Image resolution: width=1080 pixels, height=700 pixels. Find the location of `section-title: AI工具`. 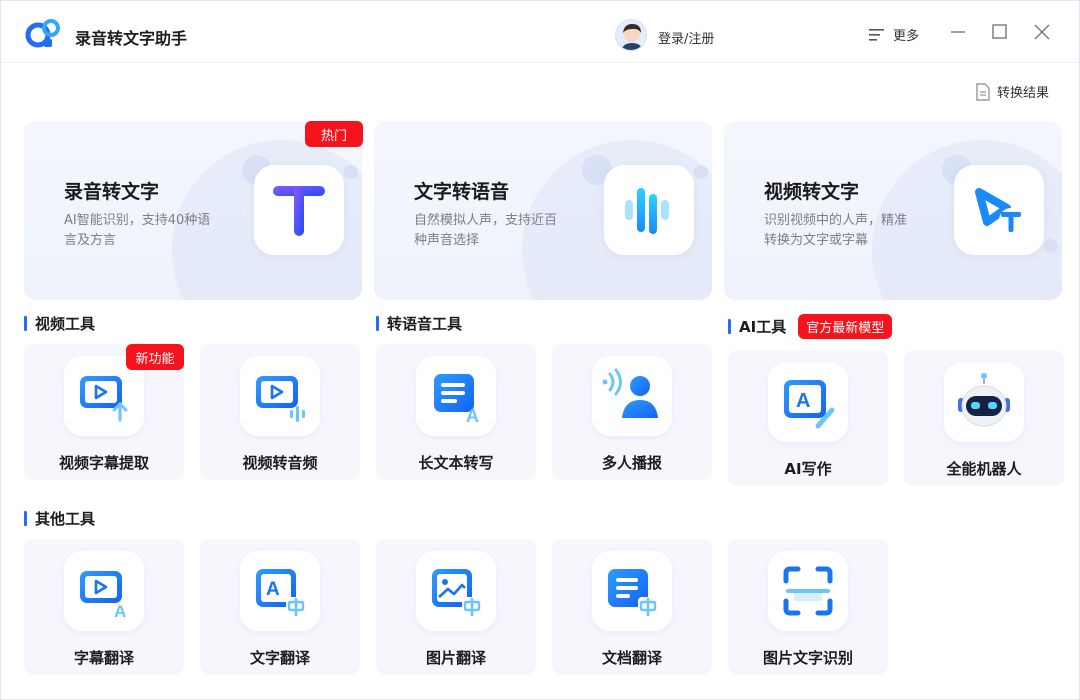

section-title: AI工具 is located at coordinates (763, 327).